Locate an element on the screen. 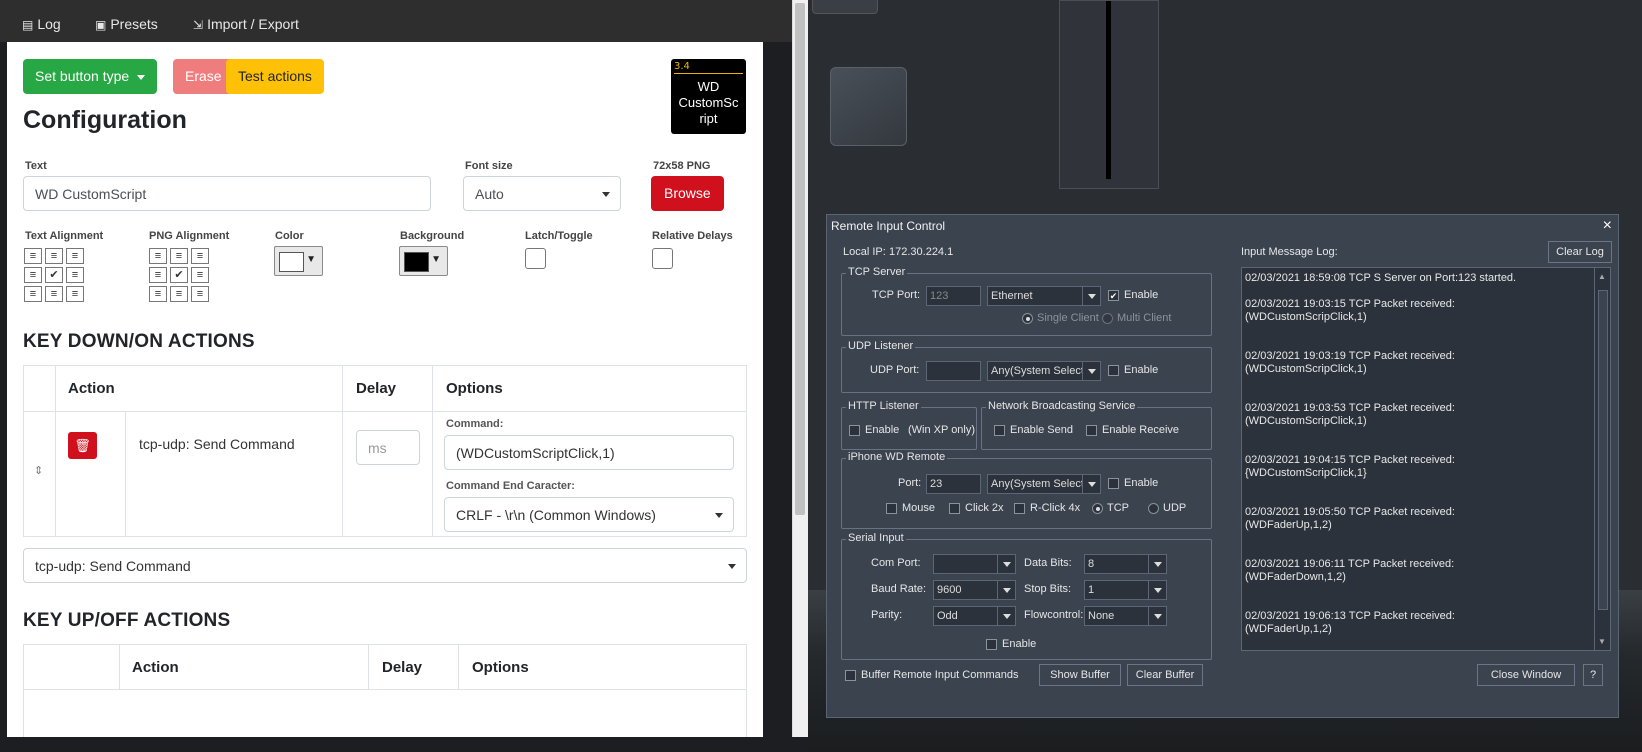 The width and height of the screenshot is (1642, 752). nav-import-export: ⇲ Import / Export is located at coordinates (246, 24).